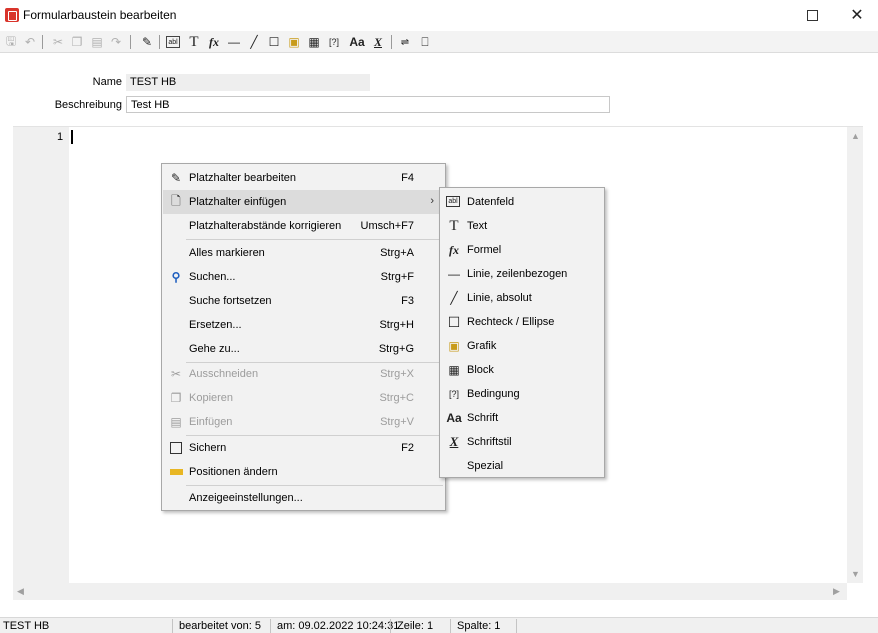 Image resolution: width=878 pixels, height=633 pixels. Describe the element at coordinates (303, 448) in the screenshot. I see `menu-item-sichern: Sichern F2` at that location.